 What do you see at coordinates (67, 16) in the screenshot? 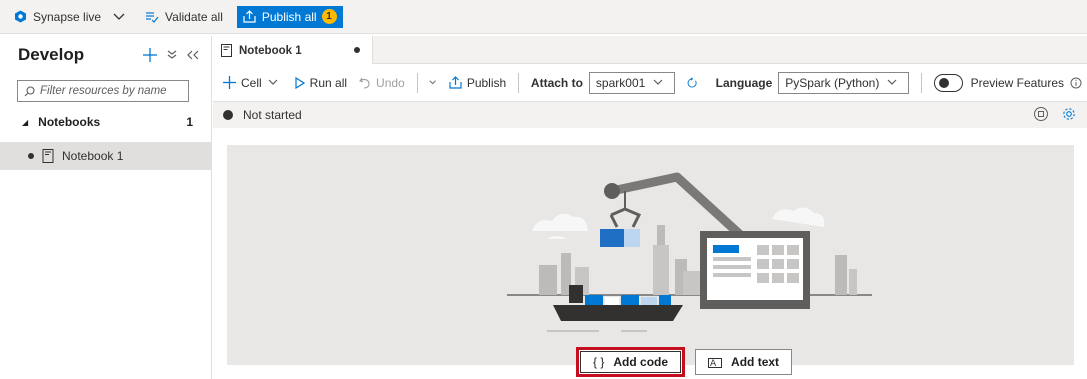
I see `workspace-mode-label: Synapse live` at bounding box center [67, 16].